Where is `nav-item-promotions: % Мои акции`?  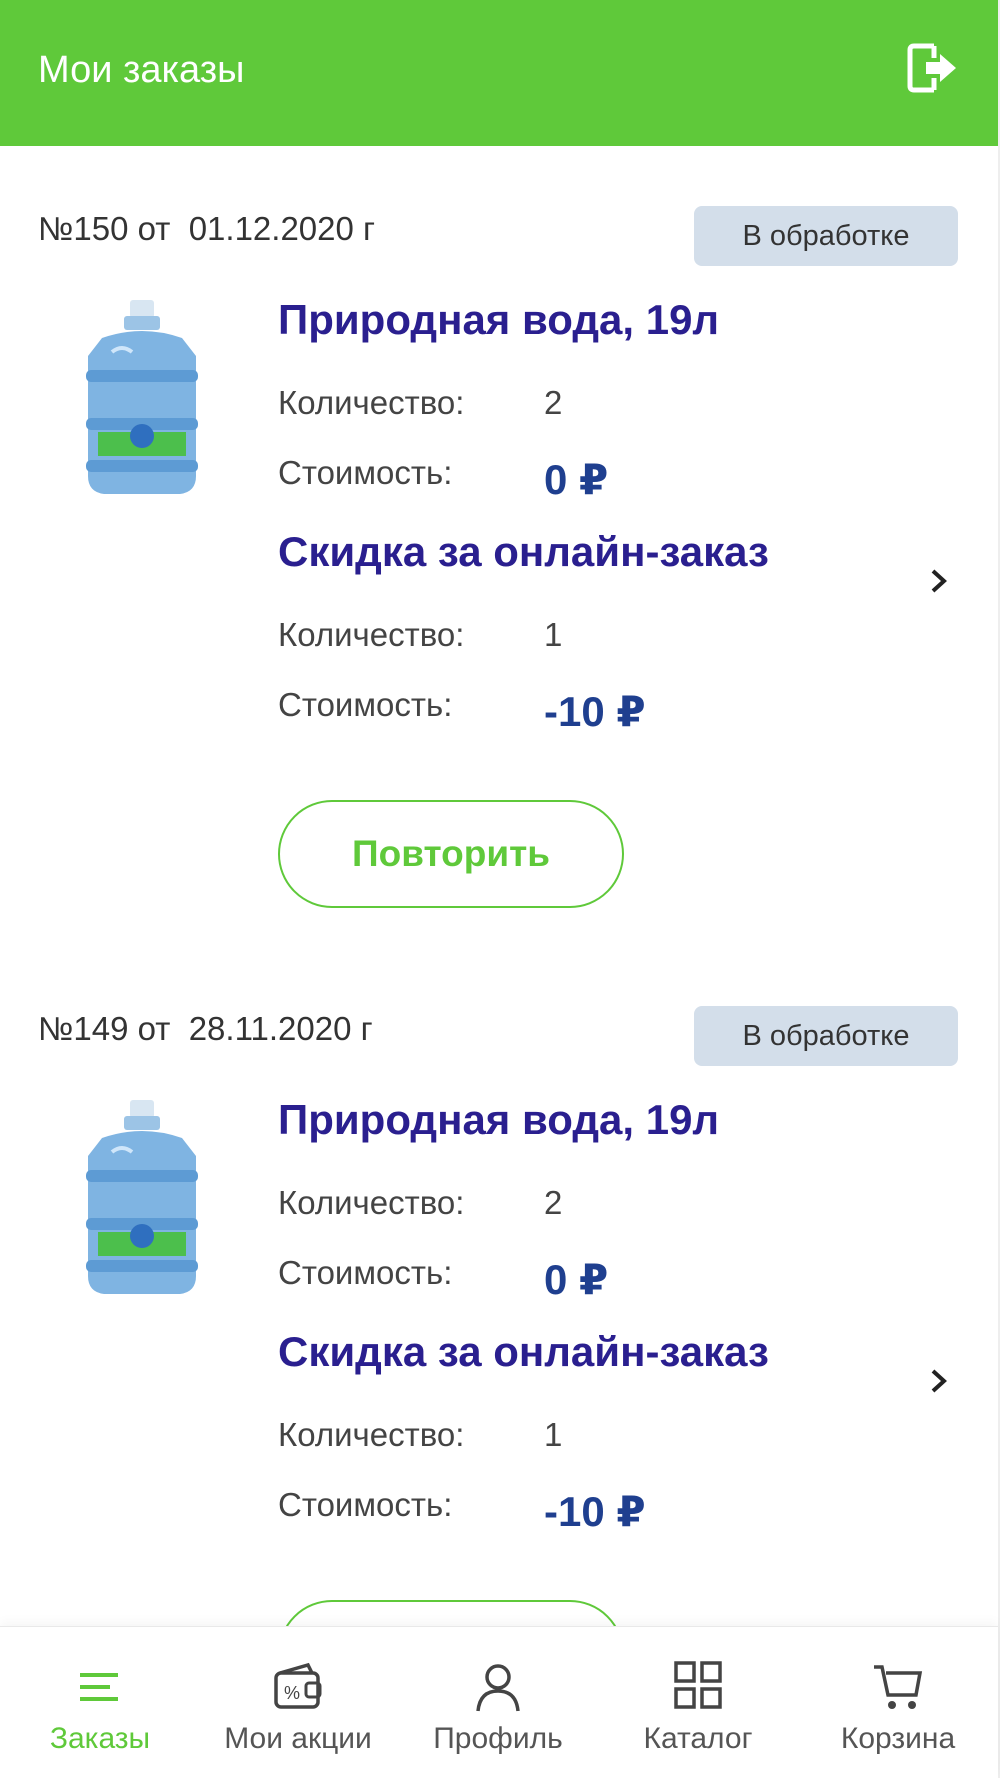
nav-item-promotions: % Мои акции is located at coordinates (298, 1702).